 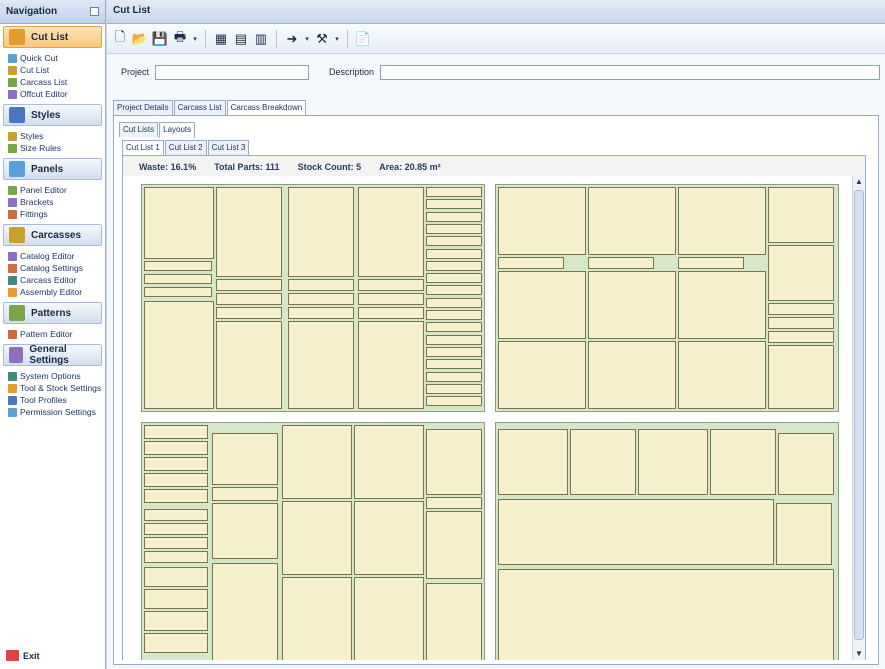 I want to click on nav-item-system-options: System Options, so click(x=56, y=376).